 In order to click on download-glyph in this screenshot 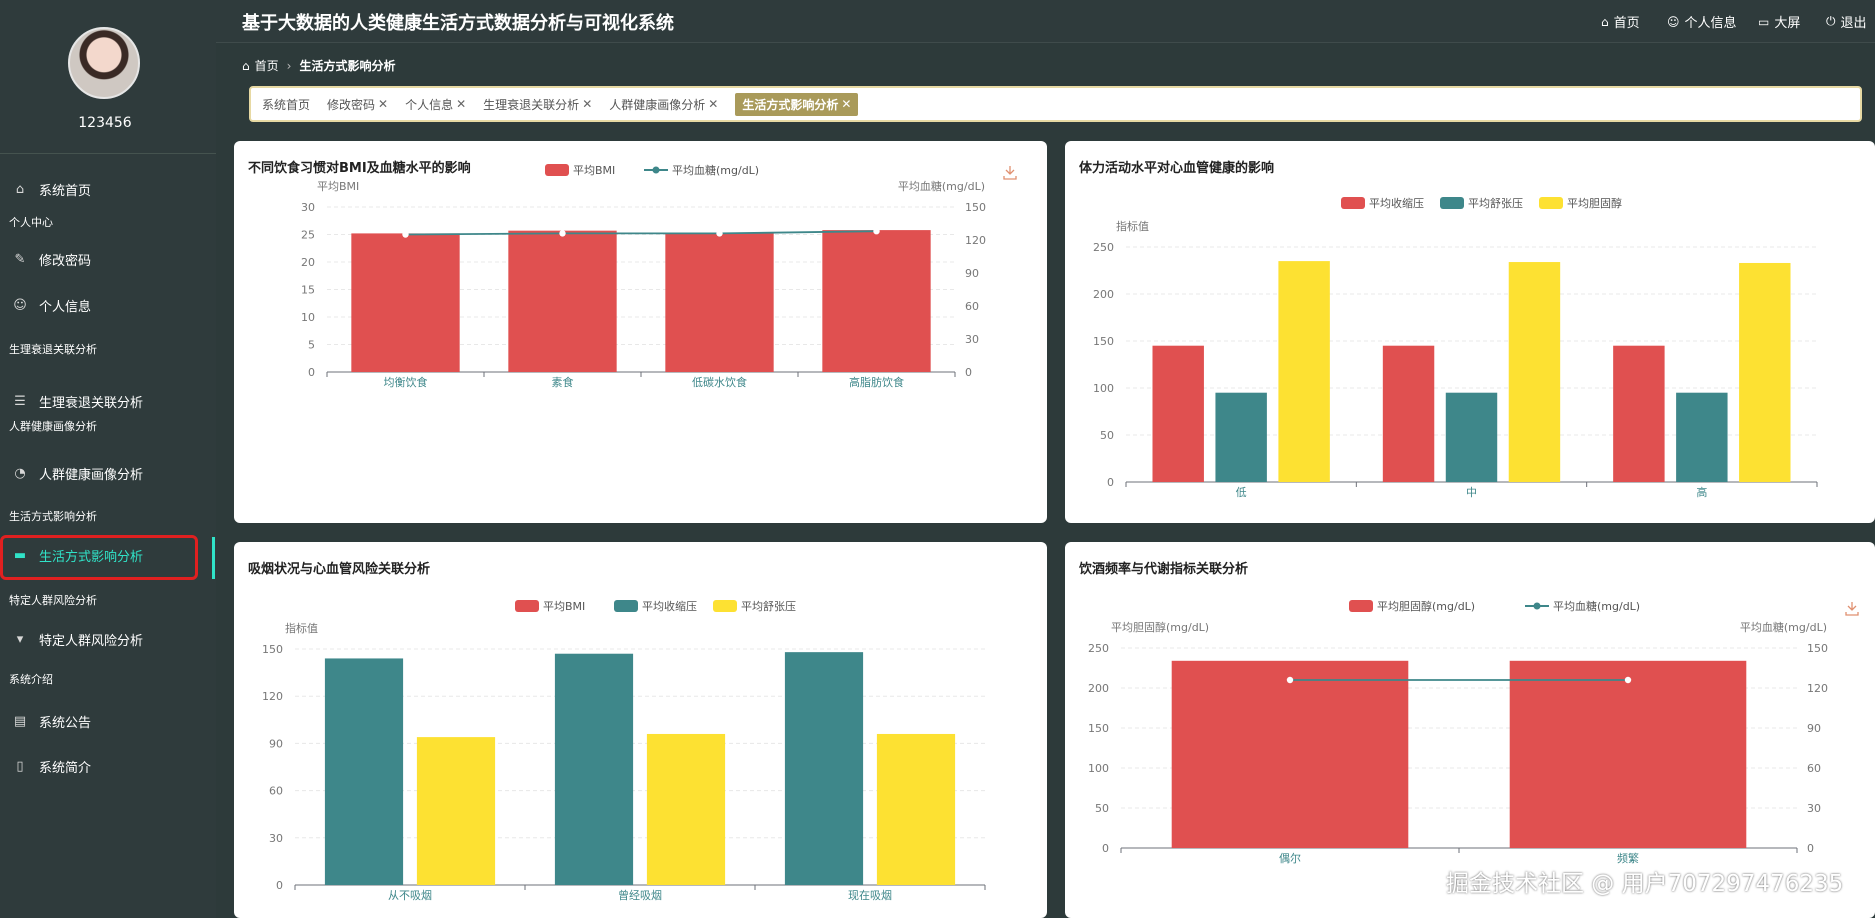, I will do `click(1010, 173)`.